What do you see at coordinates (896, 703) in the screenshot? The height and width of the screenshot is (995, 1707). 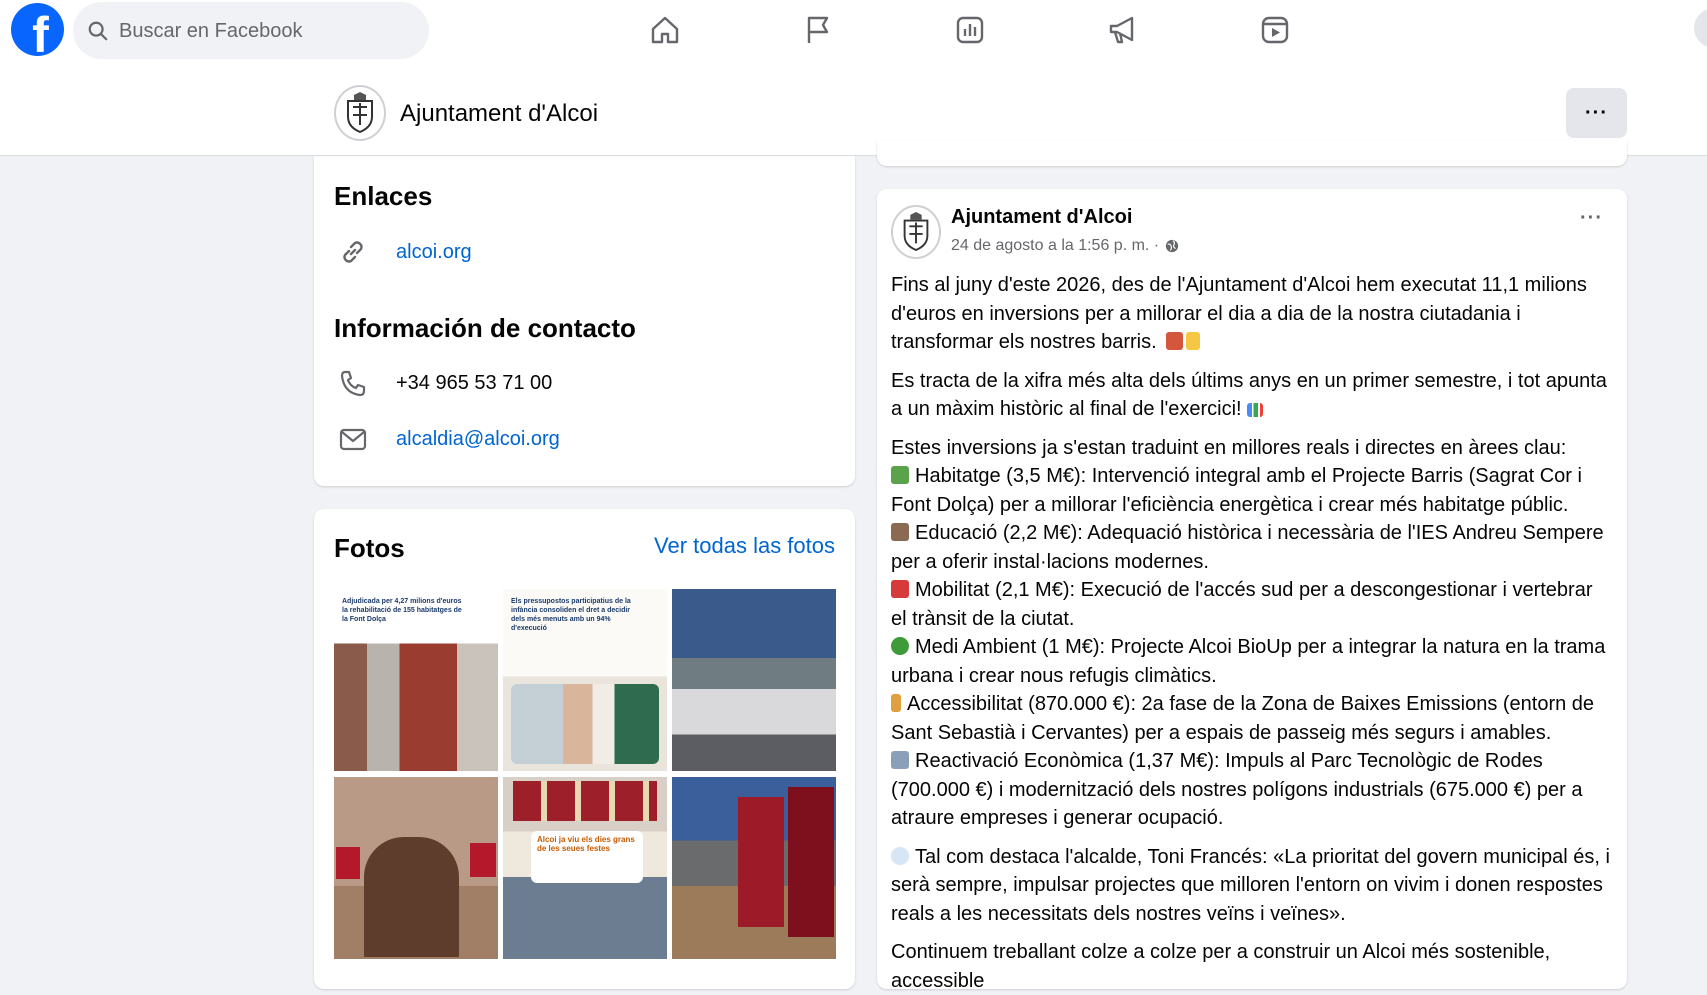 I see `walking-emoji-icon` at bounding box center [896, 703].